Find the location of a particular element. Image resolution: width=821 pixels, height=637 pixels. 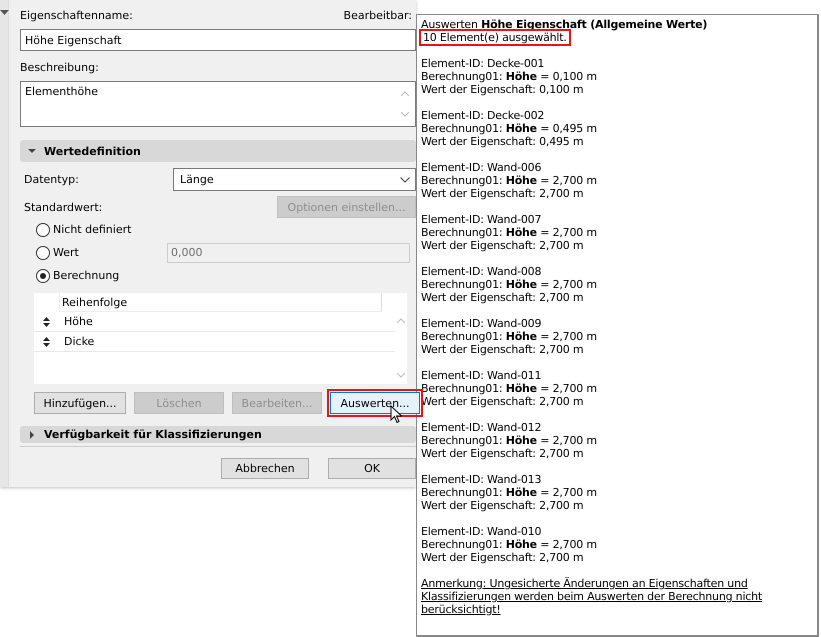

evaluation-title: Auswerten Höhe Eigenschaft (Allgemeine Werte) is located at coordinates (564, 24).